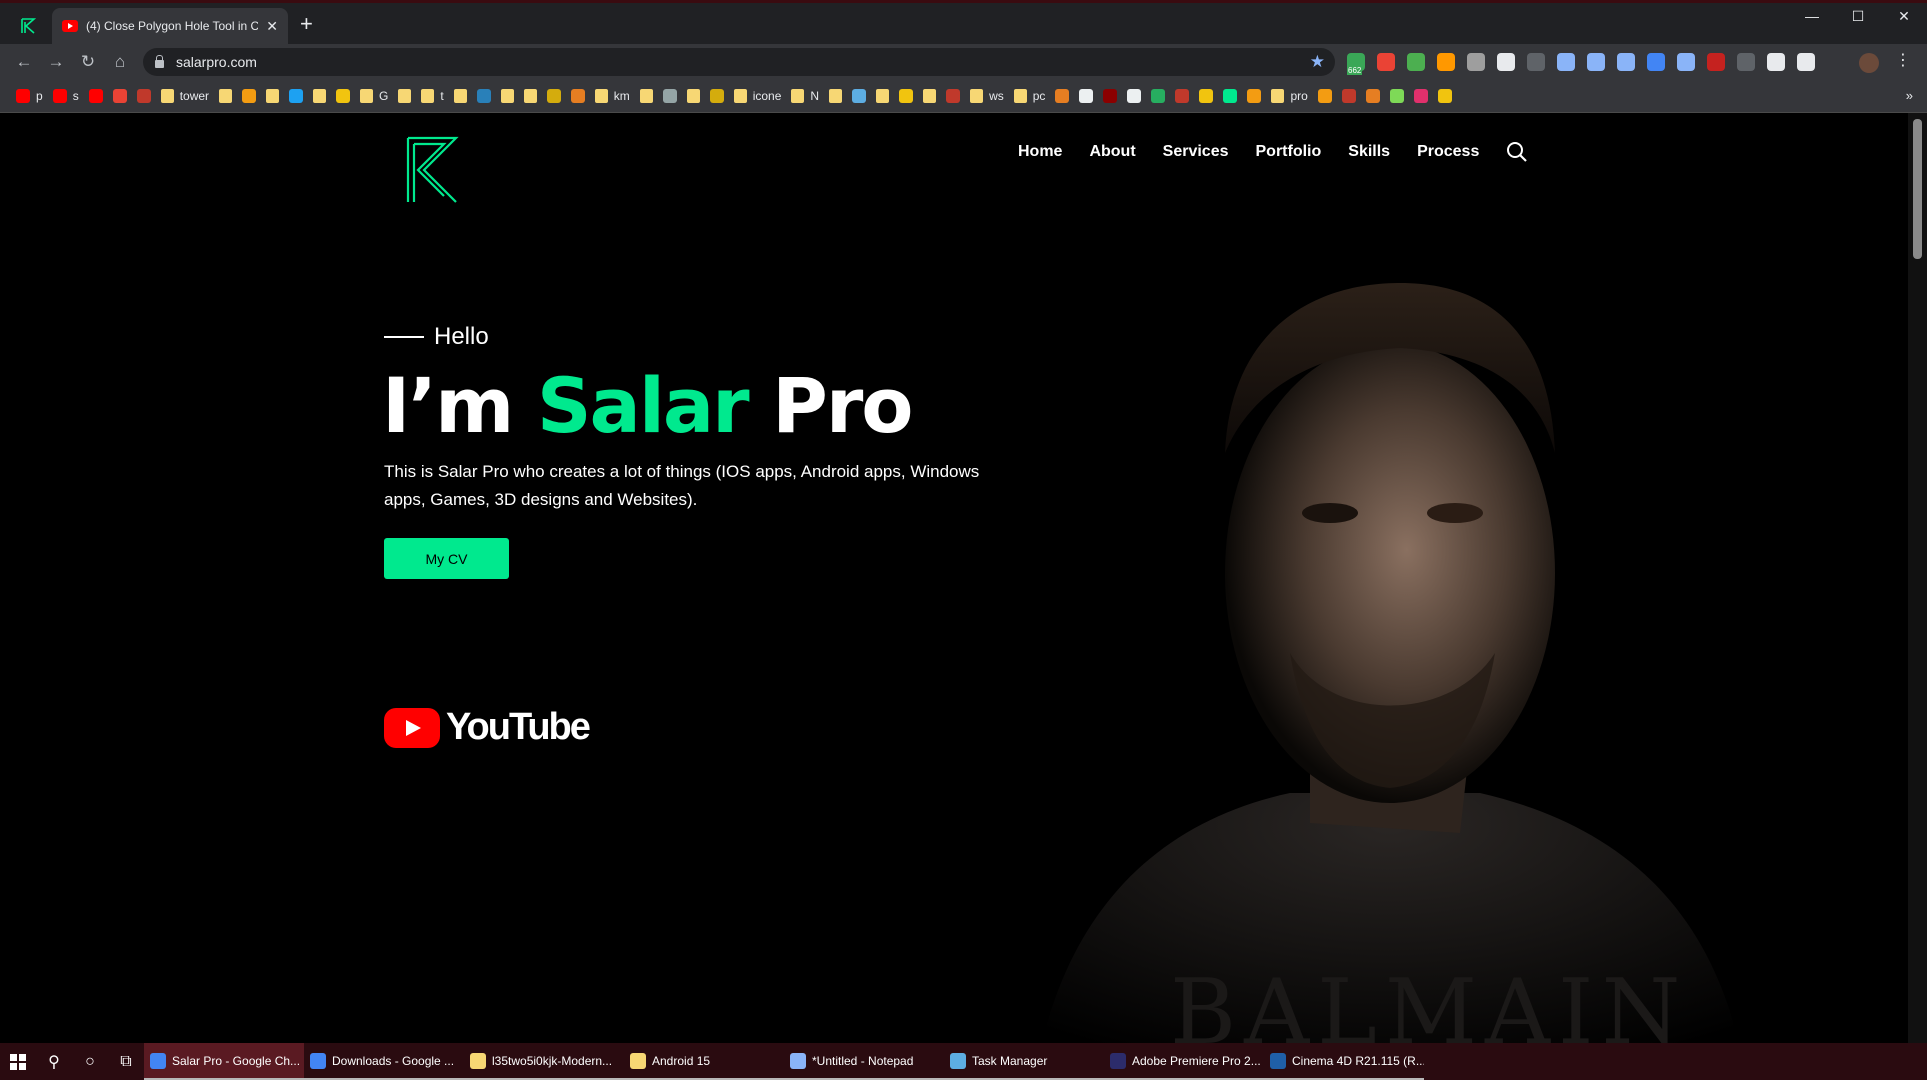 The image size is (1927, 1080). I want to click on close-window-button: ✕, so click(1904, 16).